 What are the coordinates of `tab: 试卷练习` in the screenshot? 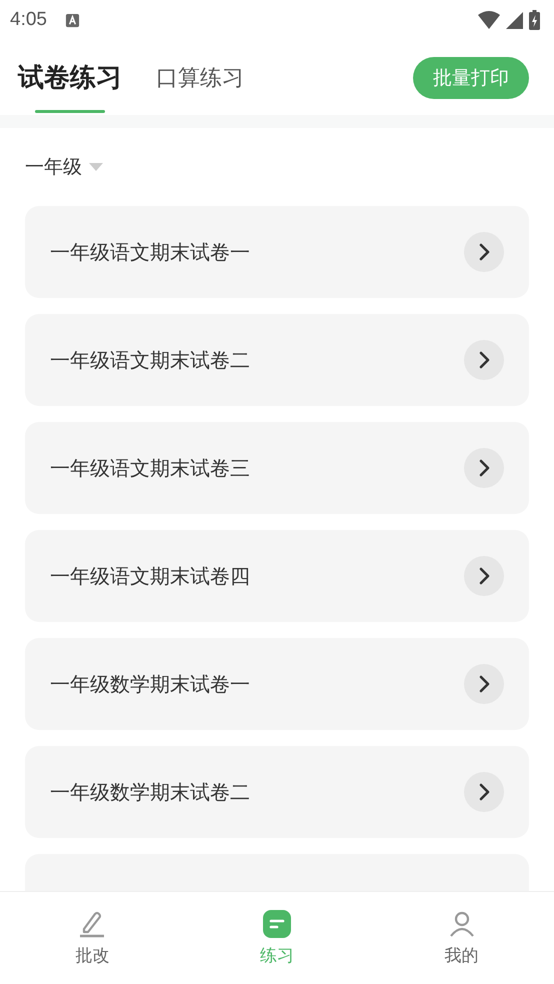 It's located at (70, 77).